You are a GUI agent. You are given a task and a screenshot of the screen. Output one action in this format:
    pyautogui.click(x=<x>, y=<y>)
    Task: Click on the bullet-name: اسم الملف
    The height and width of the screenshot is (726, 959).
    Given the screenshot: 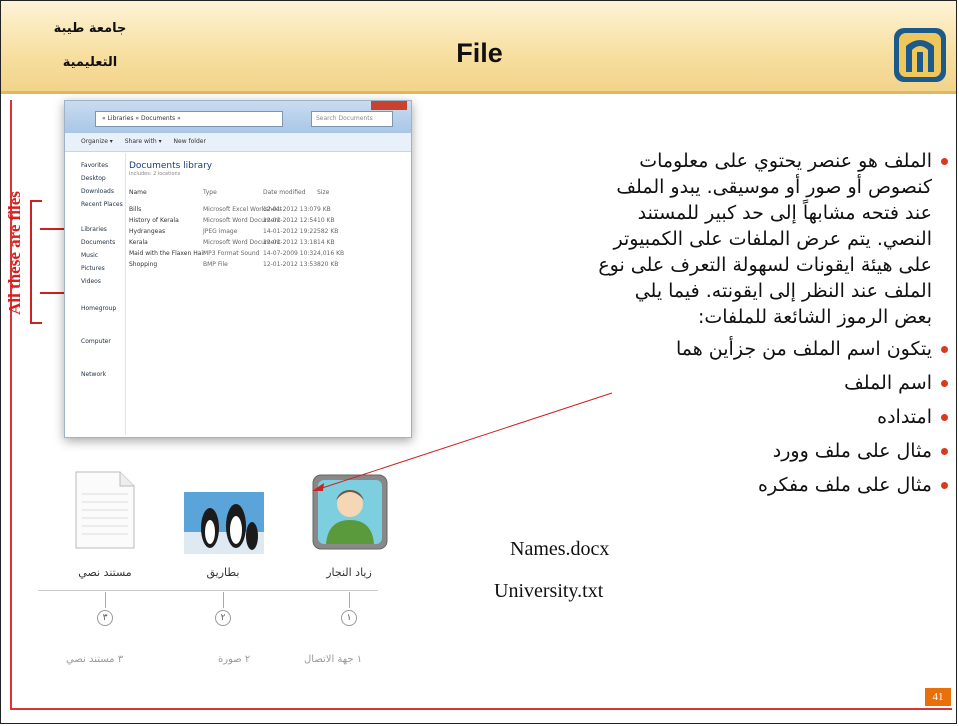 What is the action you would take?
    pyautogui.click(x=694, y=383)
    